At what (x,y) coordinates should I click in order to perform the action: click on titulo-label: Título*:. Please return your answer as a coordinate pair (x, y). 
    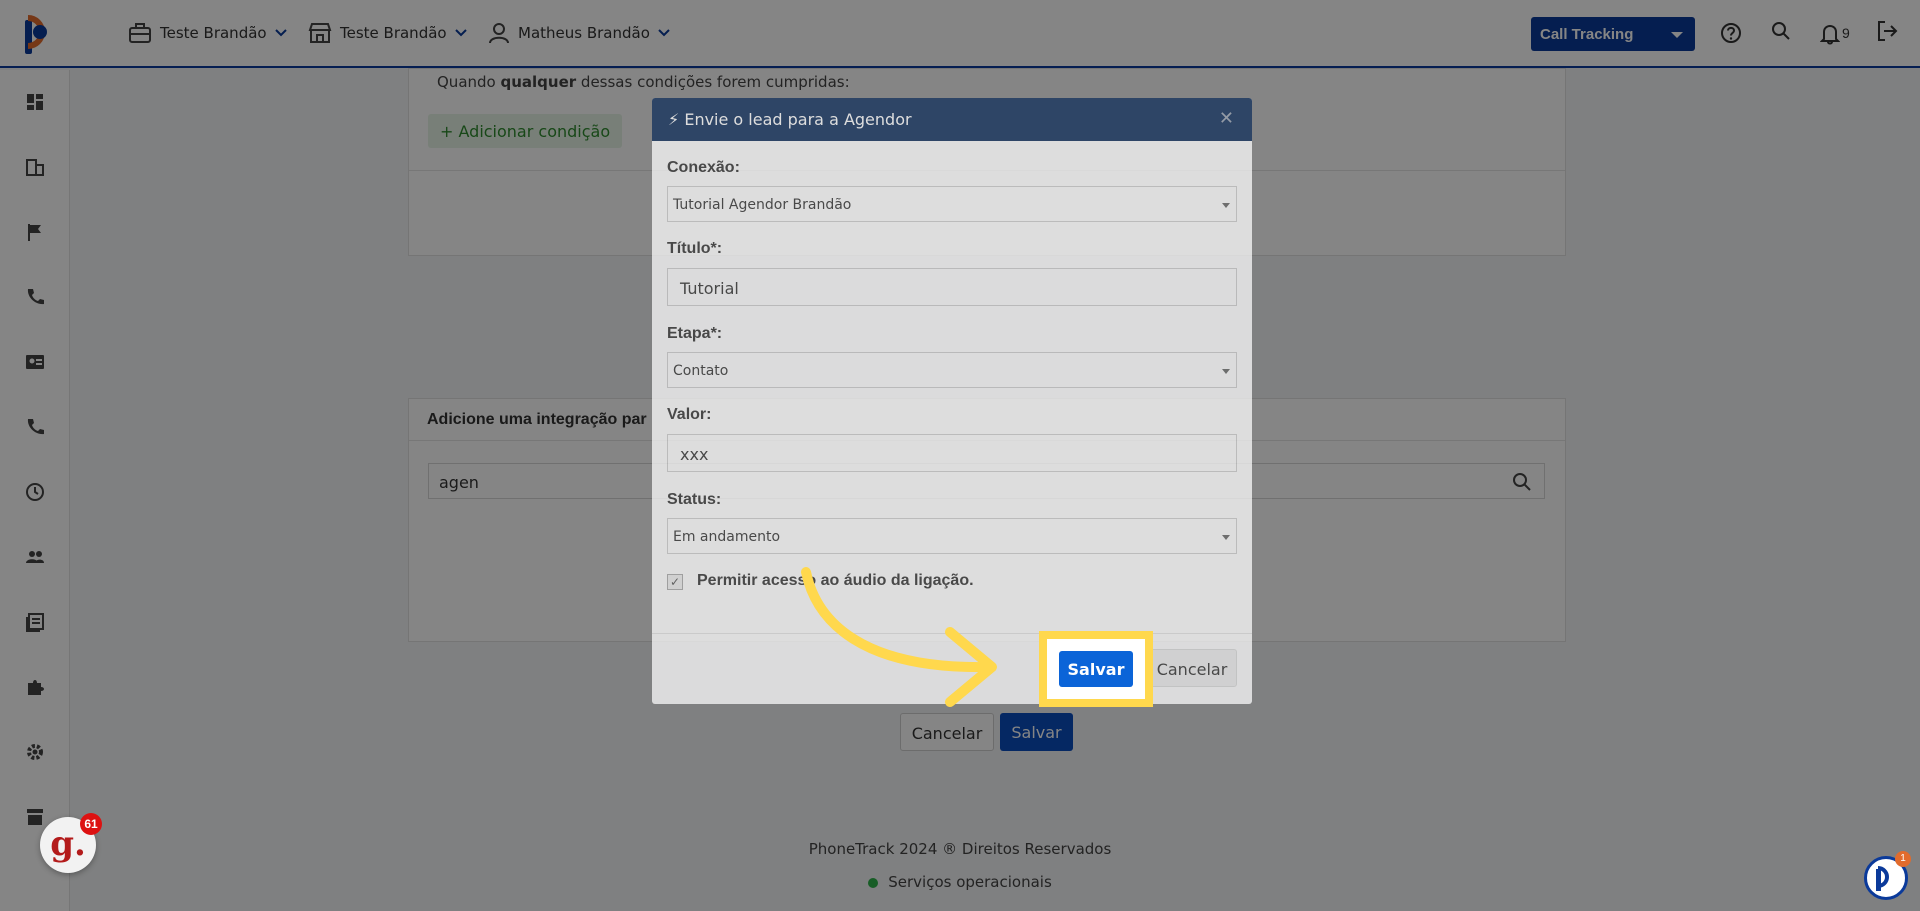
    Looking at the image, I should click on (695, 248).